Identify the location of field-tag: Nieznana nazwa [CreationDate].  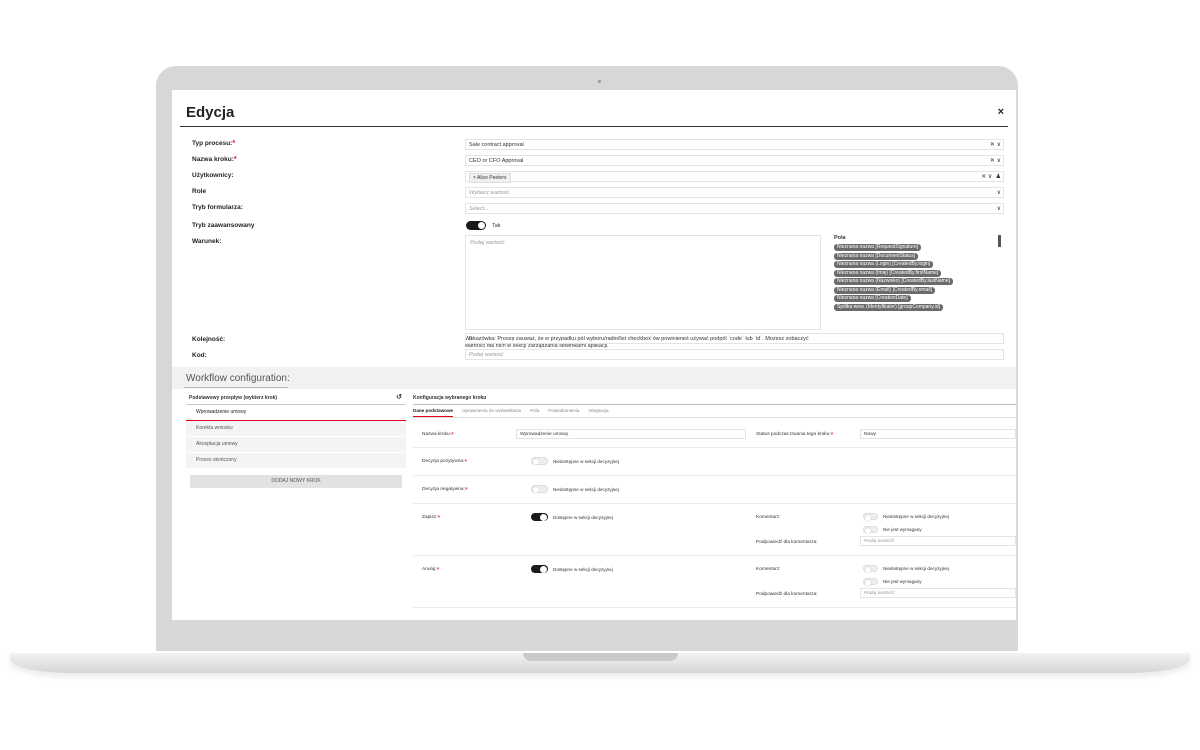
(872, 298).